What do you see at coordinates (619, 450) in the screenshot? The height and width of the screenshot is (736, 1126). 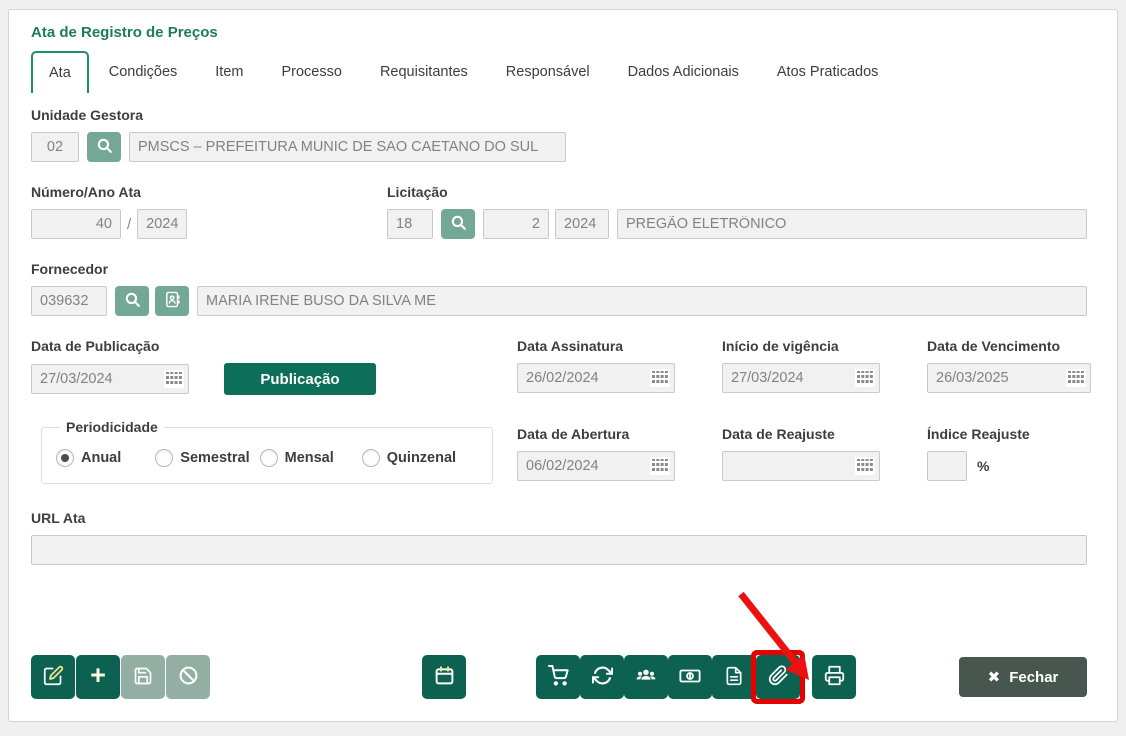 I see `data-abertura-group: Data de Abertura 06/02/2024` at bounding box center [619, 450].